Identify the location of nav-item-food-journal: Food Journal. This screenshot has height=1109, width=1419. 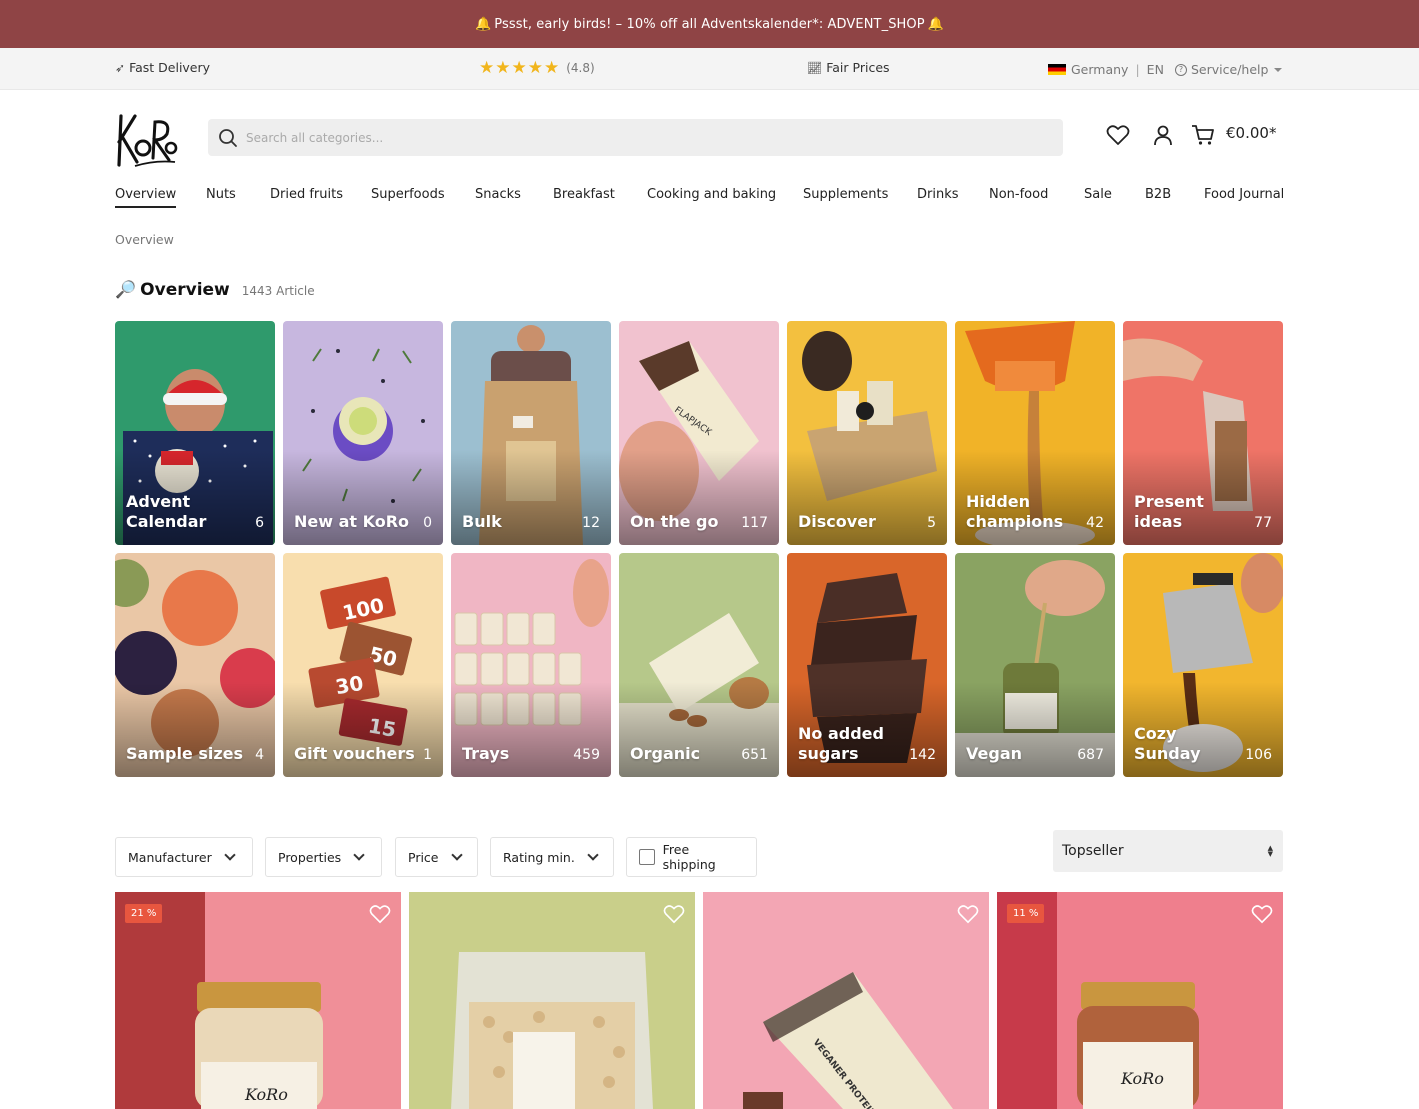
(1244, 194).